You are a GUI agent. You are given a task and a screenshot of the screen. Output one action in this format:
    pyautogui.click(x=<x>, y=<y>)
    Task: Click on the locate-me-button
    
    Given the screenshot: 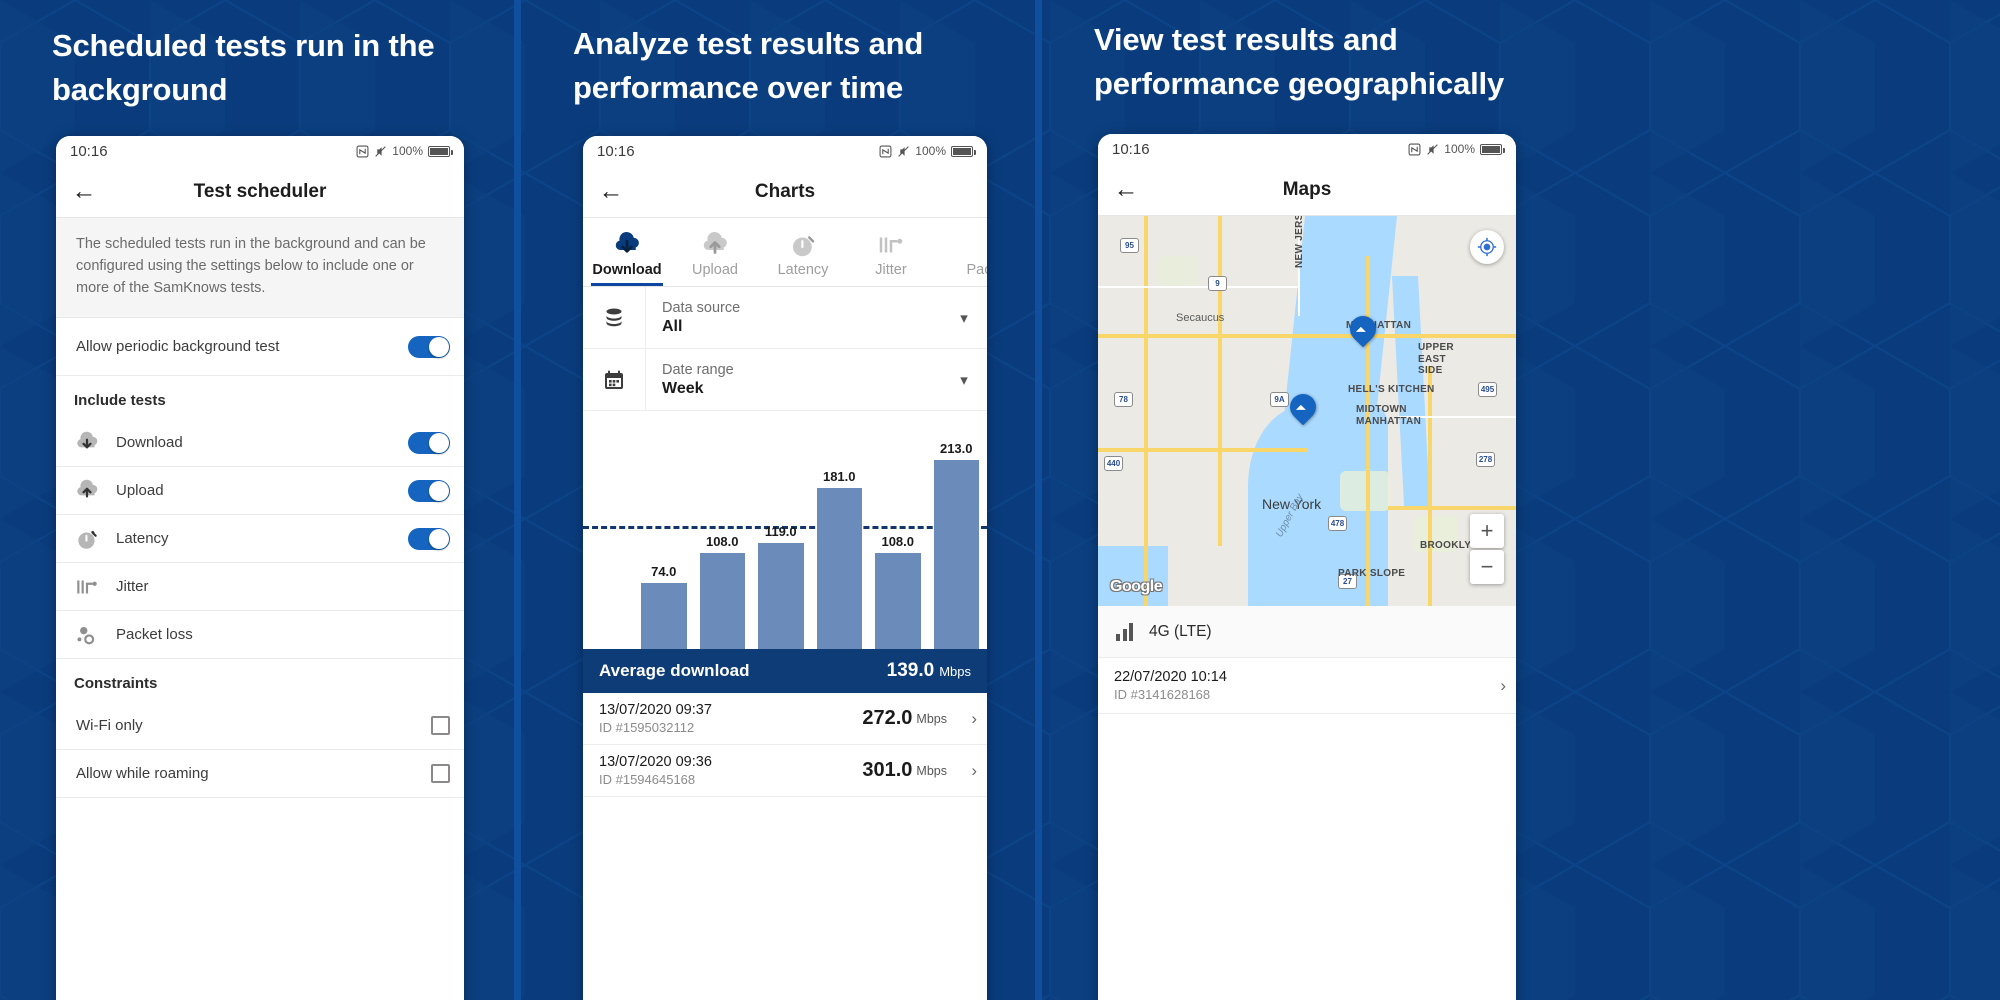 What is the action you would take?
    pyautogui.click(x=1487, y=247)
    